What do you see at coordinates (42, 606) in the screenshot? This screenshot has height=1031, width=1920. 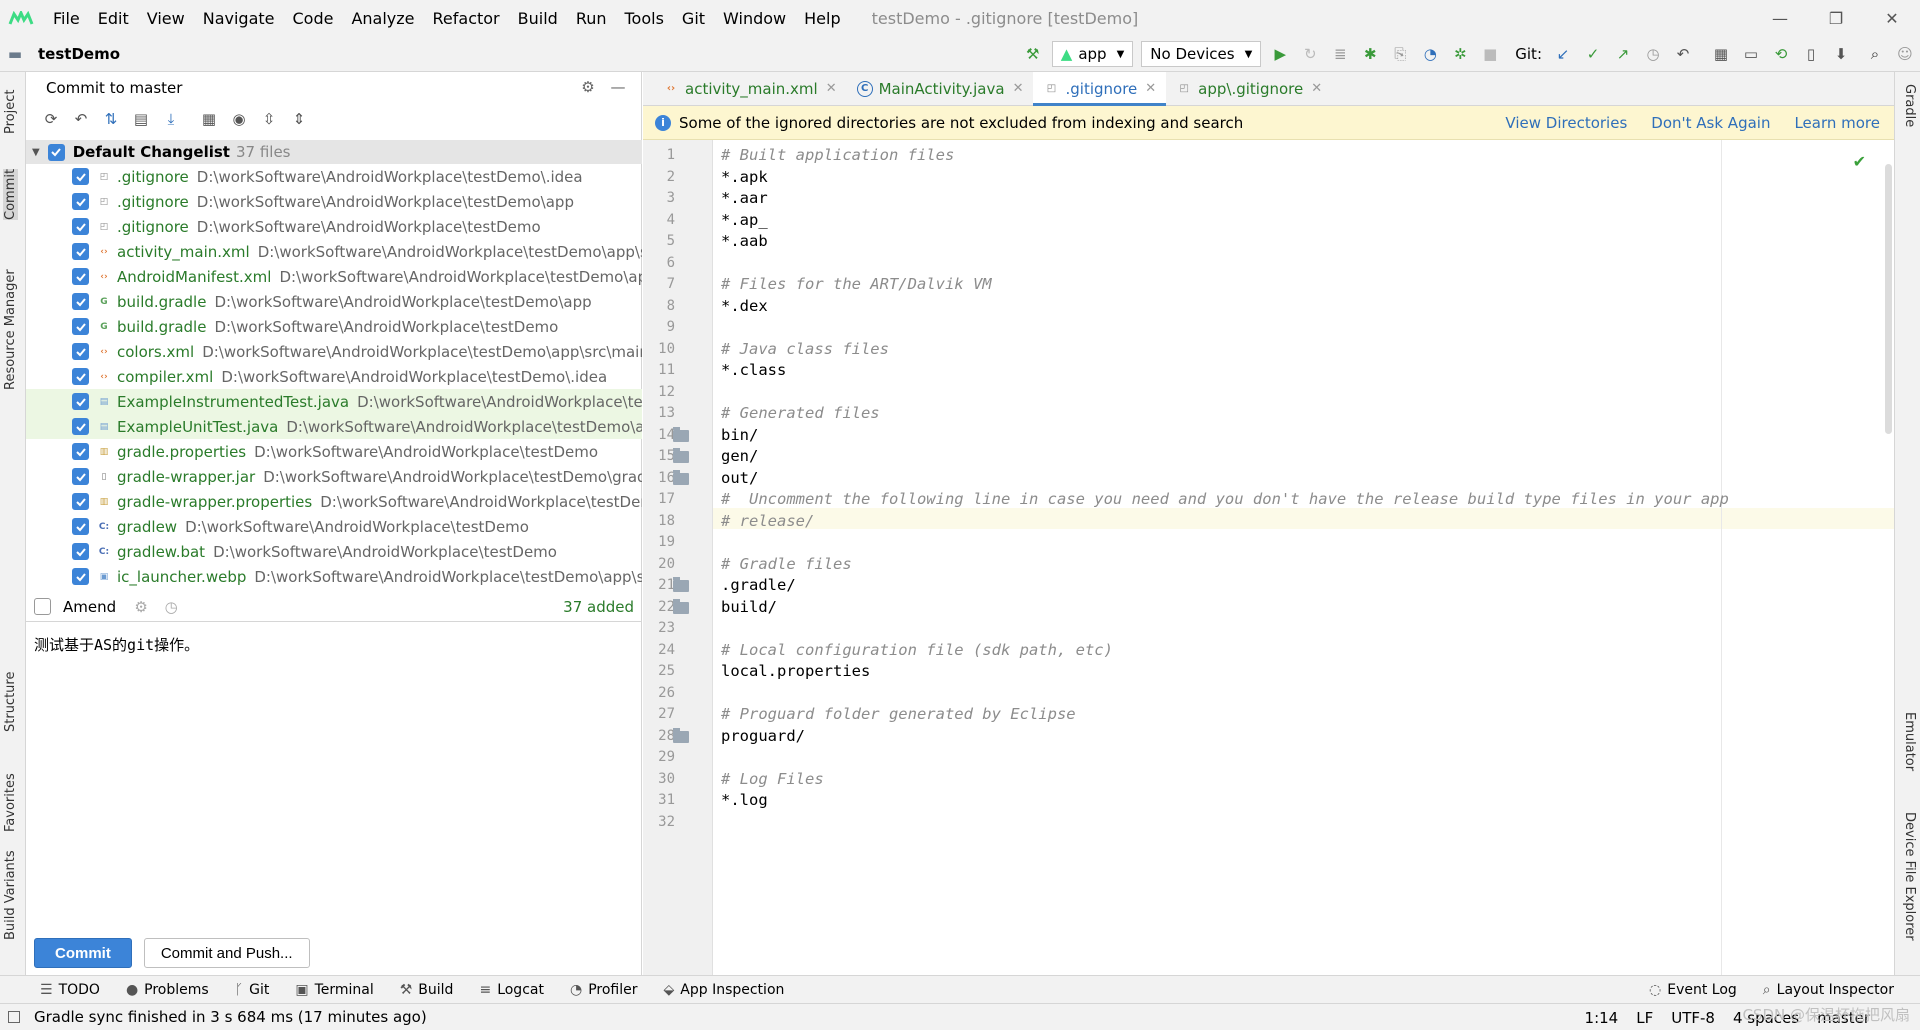 I see `amend-checkbox` at bounding box center [42, 606].